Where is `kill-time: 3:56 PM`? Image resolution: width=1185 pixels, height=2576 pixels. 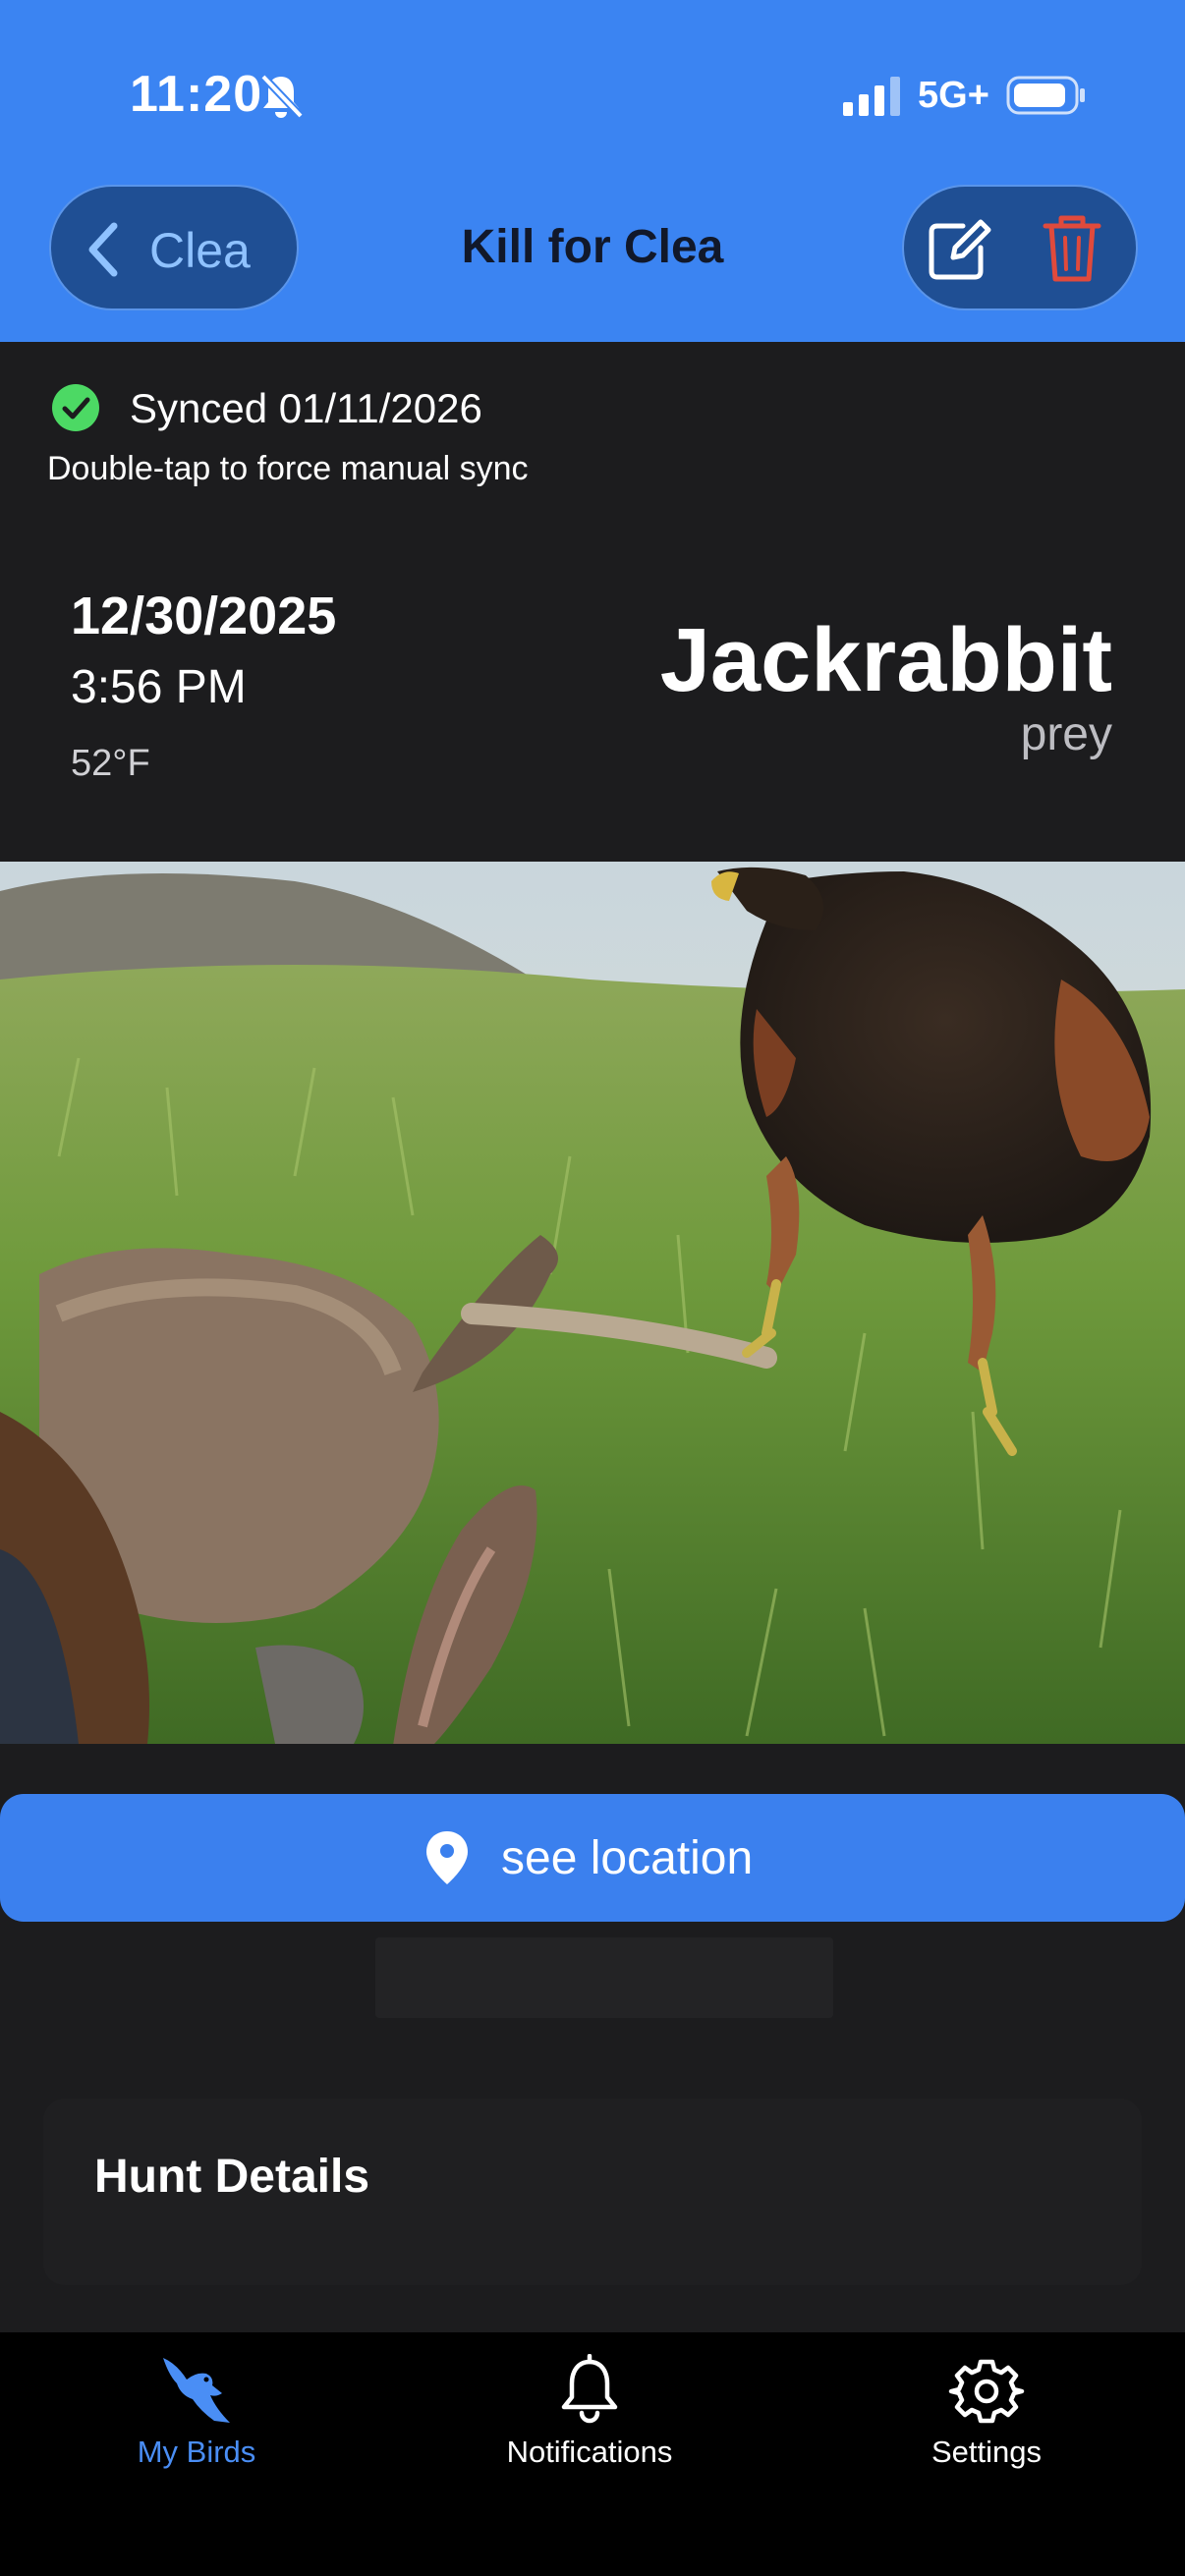
kill-time: 3:56 PM is located at coordinates (159, 687).